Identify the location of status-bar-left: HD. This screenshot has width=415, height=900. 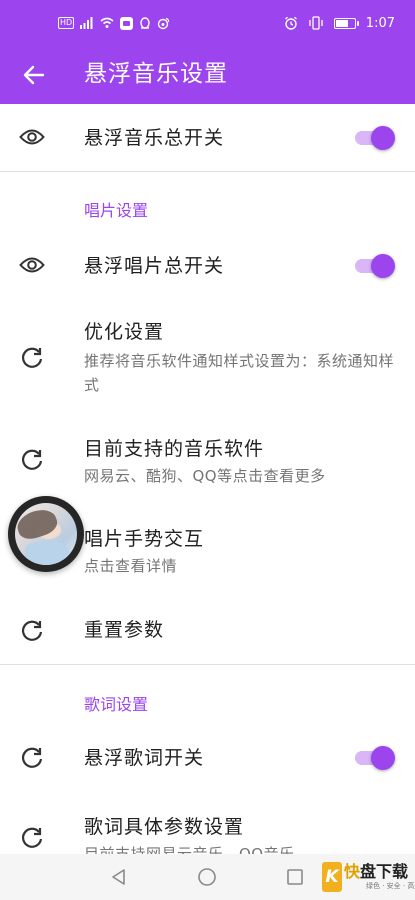
(114, 23).